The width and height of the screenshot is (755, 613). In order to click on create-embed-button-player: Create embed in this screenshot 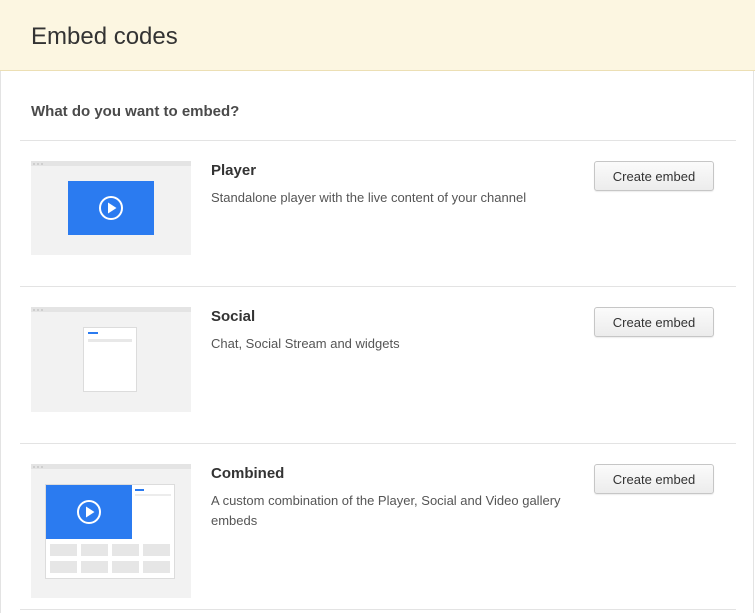, I will do `click(654, 176)`.